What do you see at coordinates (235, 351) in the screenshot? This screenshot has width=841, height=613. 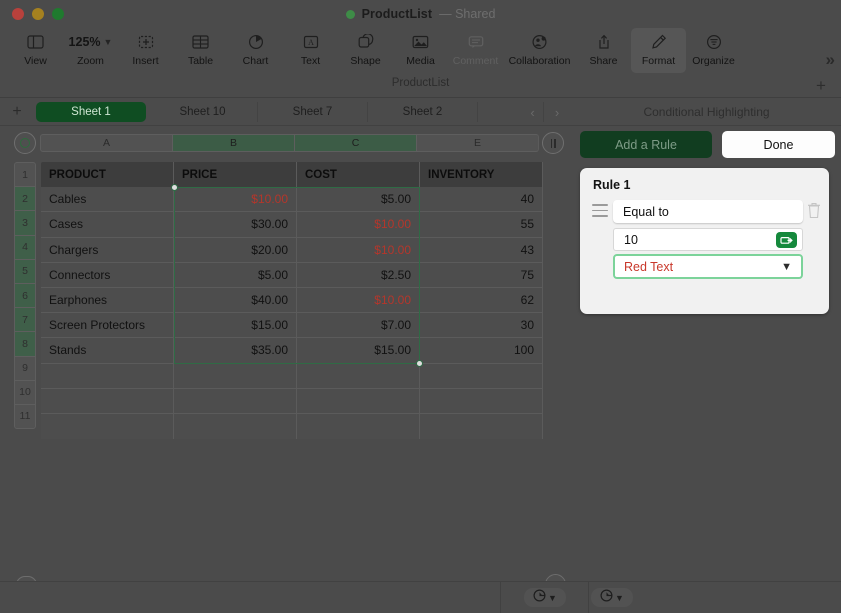 I see `cell-price: $35.00` at bounding box center [235, 351].